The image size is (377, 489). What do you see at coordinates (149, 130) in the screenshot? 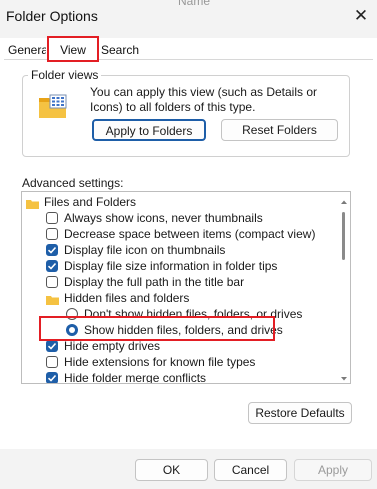
I see `apply-to-folders-button: Apply to Folders` at bounding box center [149, 130].